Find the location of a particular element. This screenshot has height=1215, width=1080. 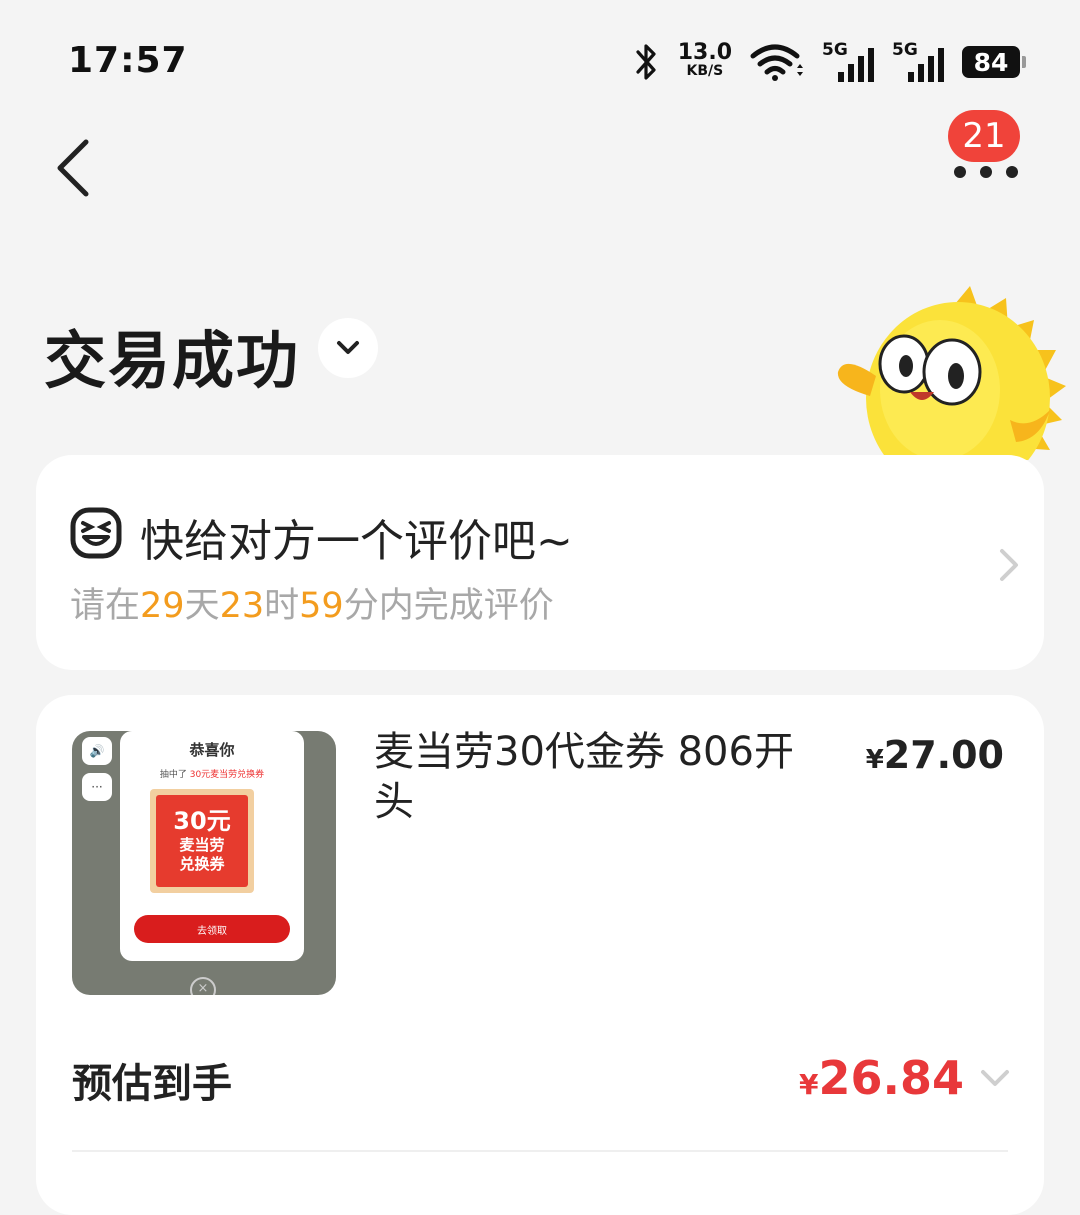

battery-icon: 84 is located at coordinates (994, 62).